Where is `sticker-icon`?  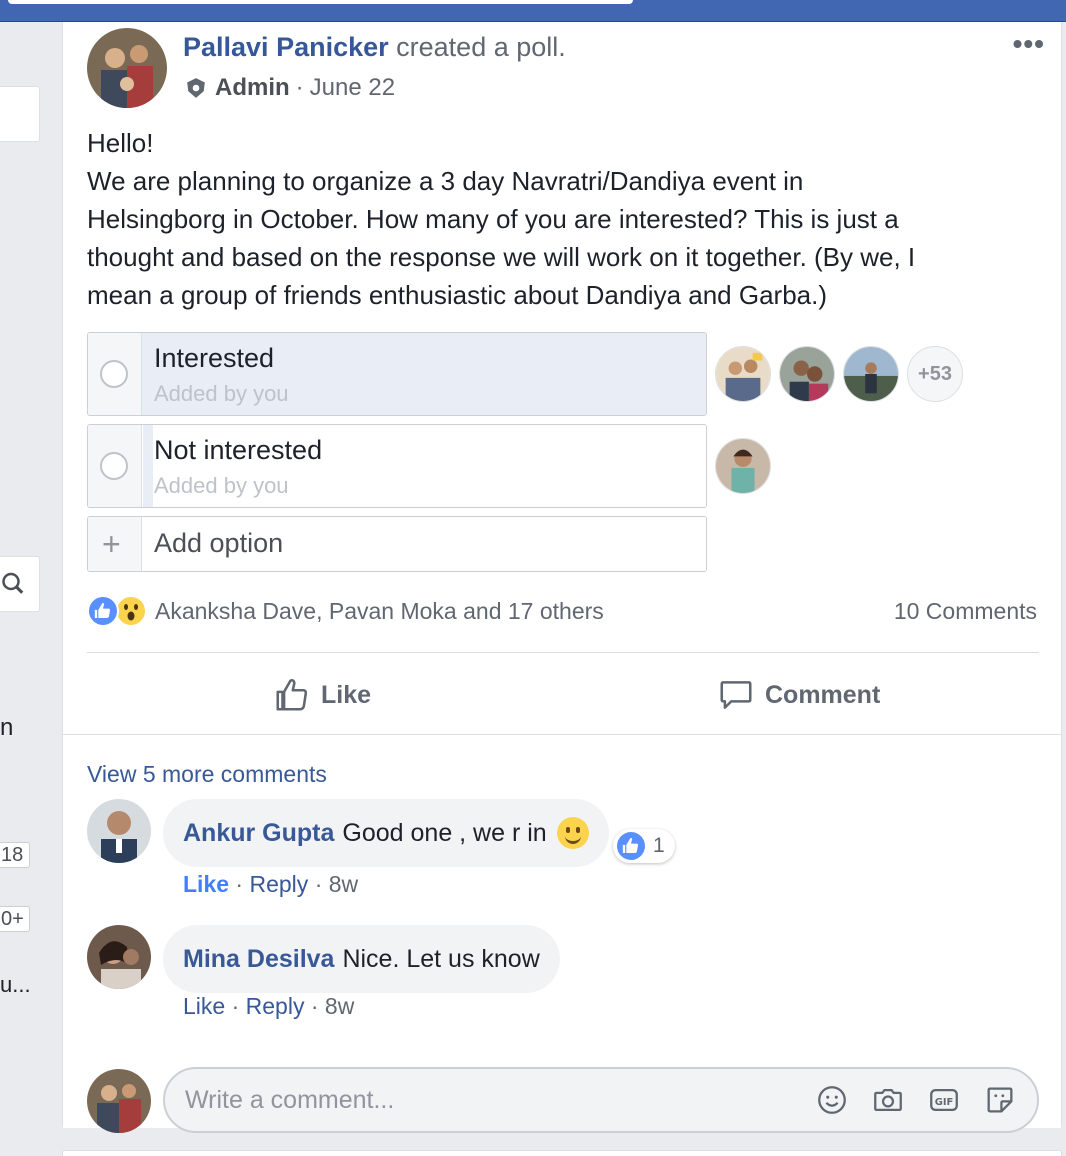 sticker-icon is located at coordinates (1000, 1100).